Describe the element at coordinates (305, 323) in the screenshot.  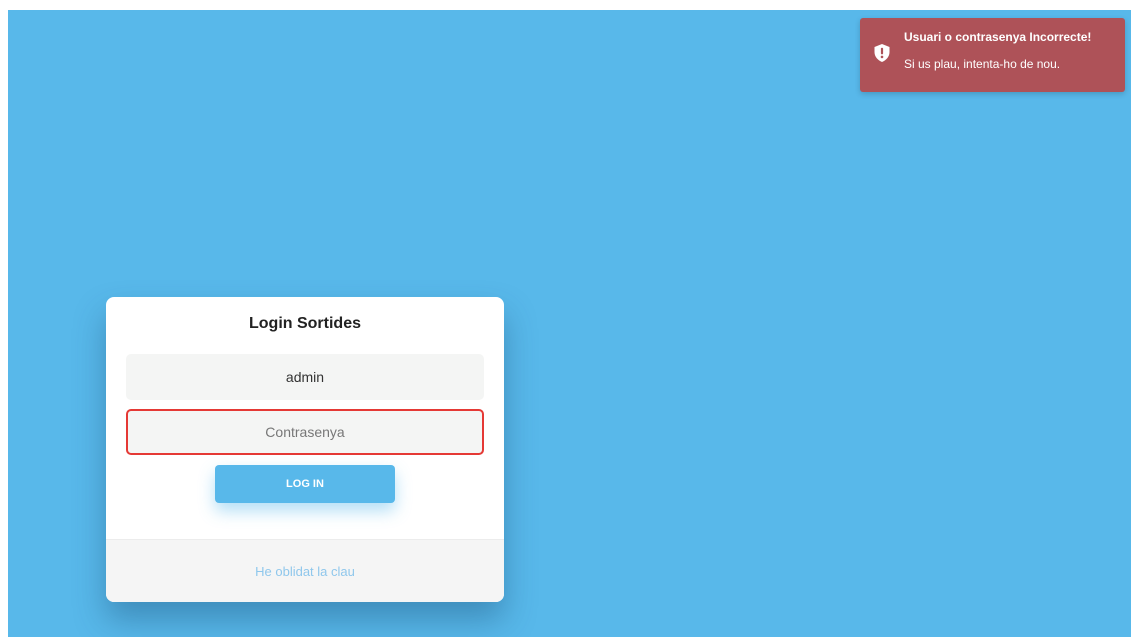
I see `login-title: Login Sortides` at that location.